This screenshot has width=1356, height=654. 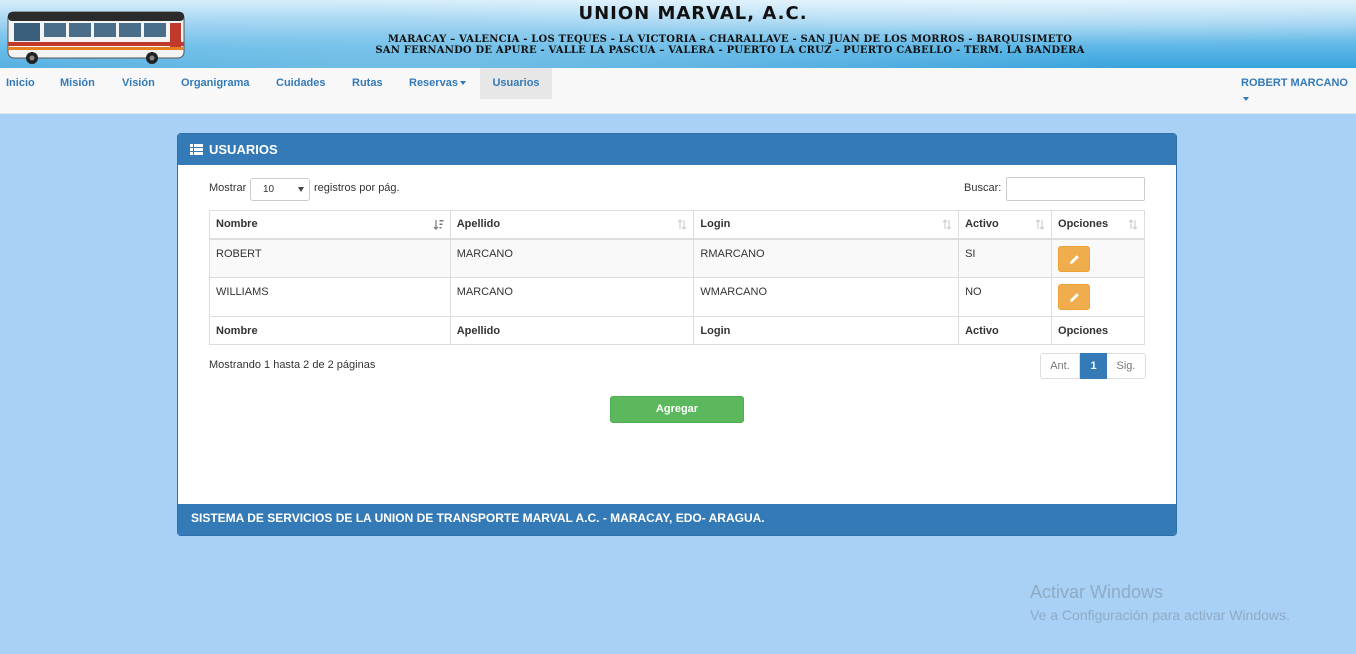 I want to click on search-label: Buscar:, so click(x=983, y=188).